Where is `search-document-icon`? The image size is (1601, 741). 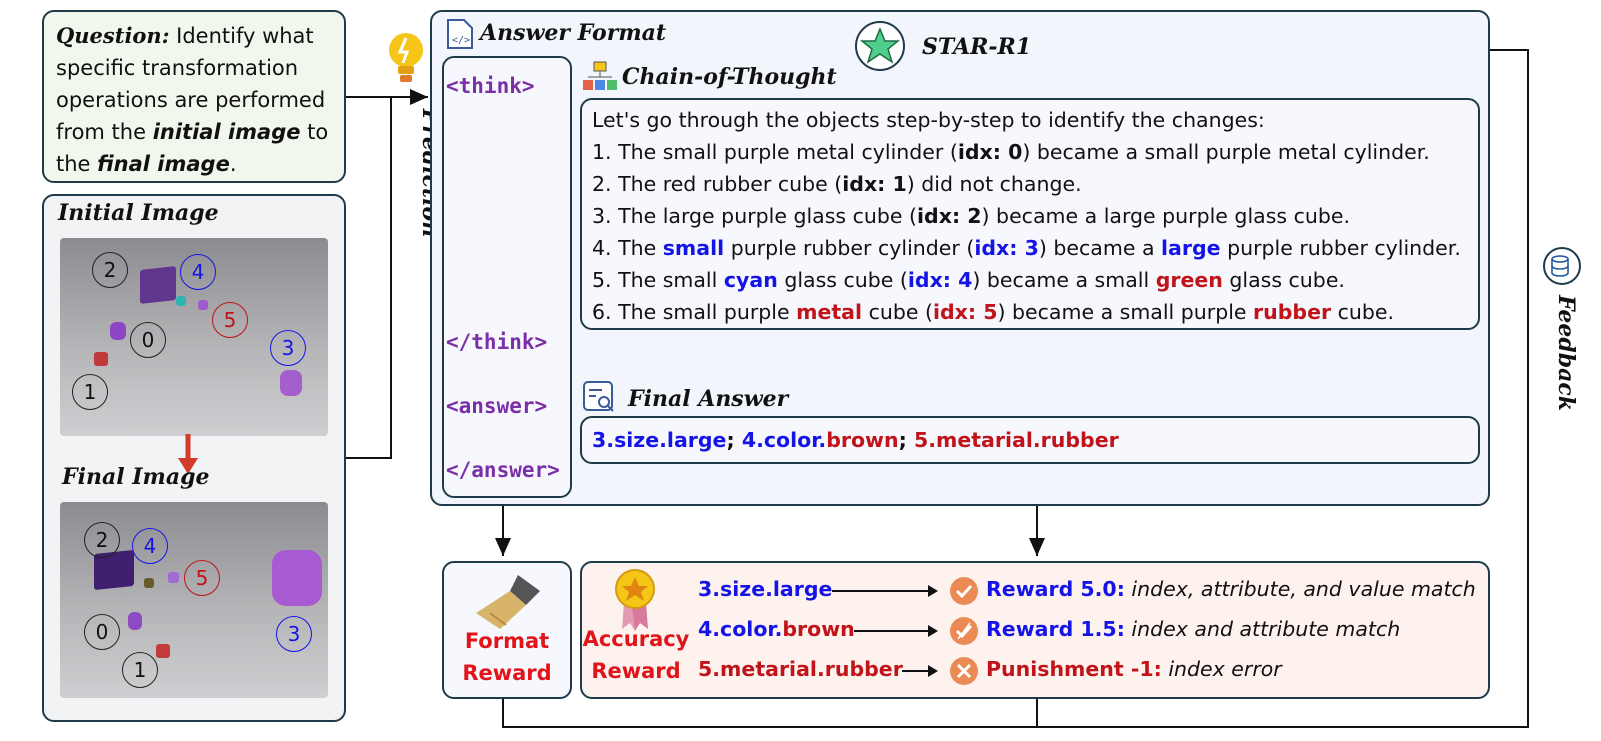 search-document-icon is located at coordinates (598, 396).